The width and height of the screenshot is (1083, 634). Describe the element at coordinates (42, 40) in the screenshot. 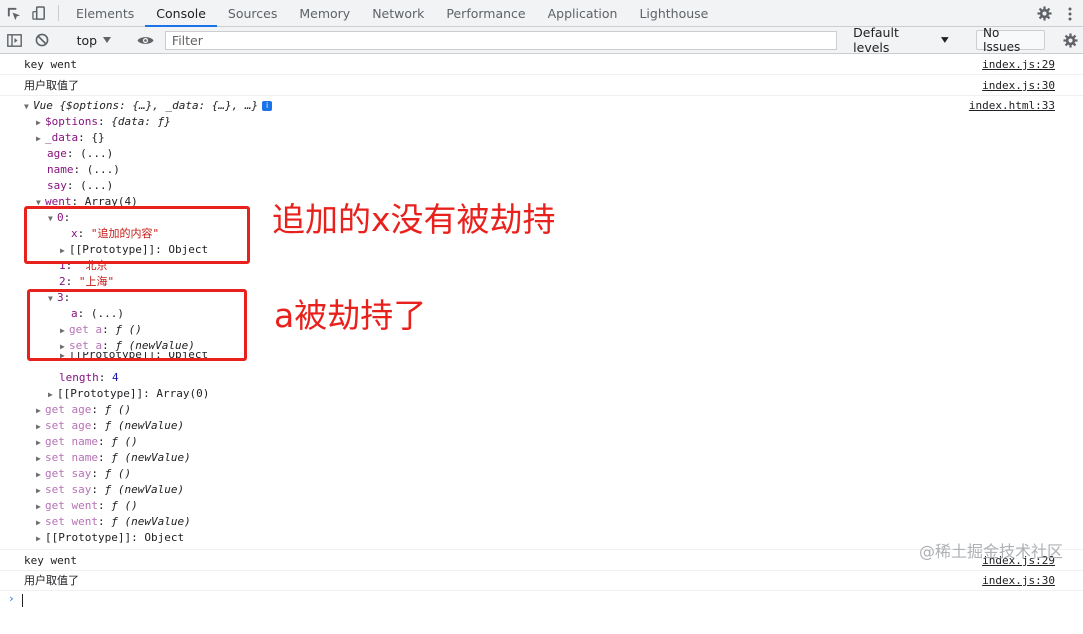

I see `clear-console-icon` at that location.